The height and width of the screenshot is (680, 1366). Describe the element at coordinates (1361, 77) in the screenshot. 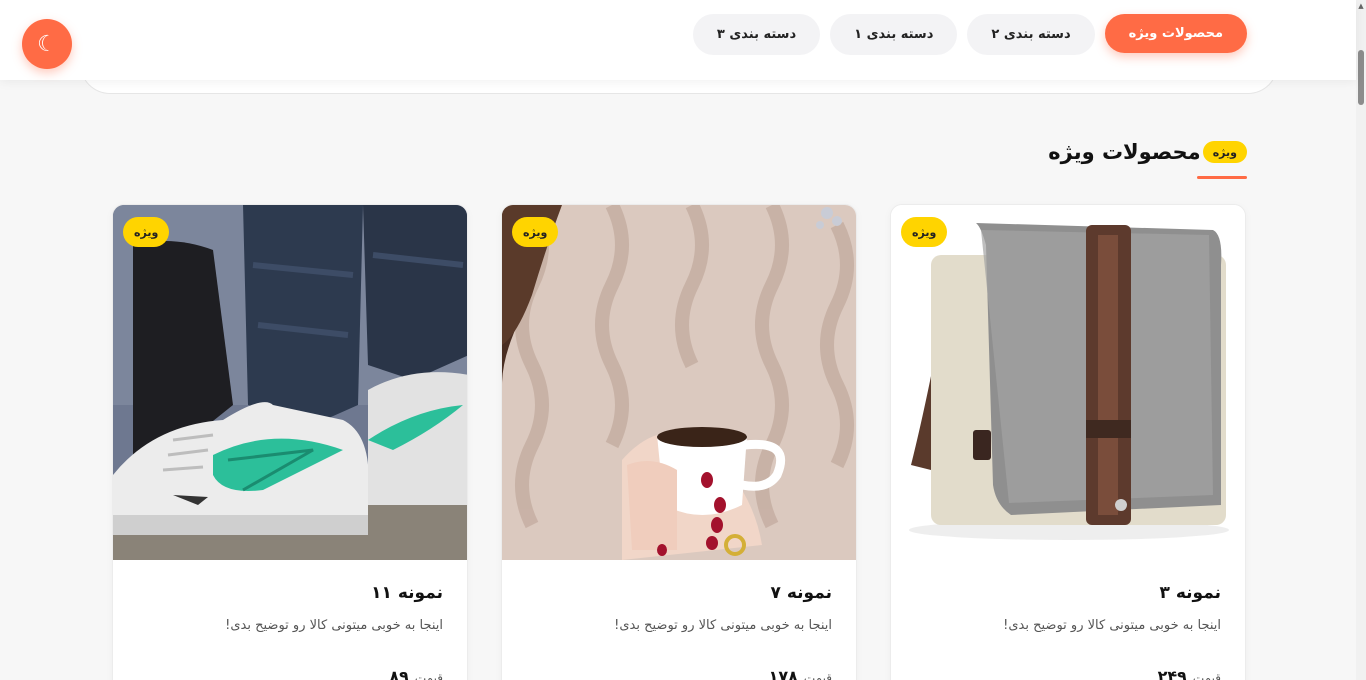

I see `scrollbar-thumb` at that location.